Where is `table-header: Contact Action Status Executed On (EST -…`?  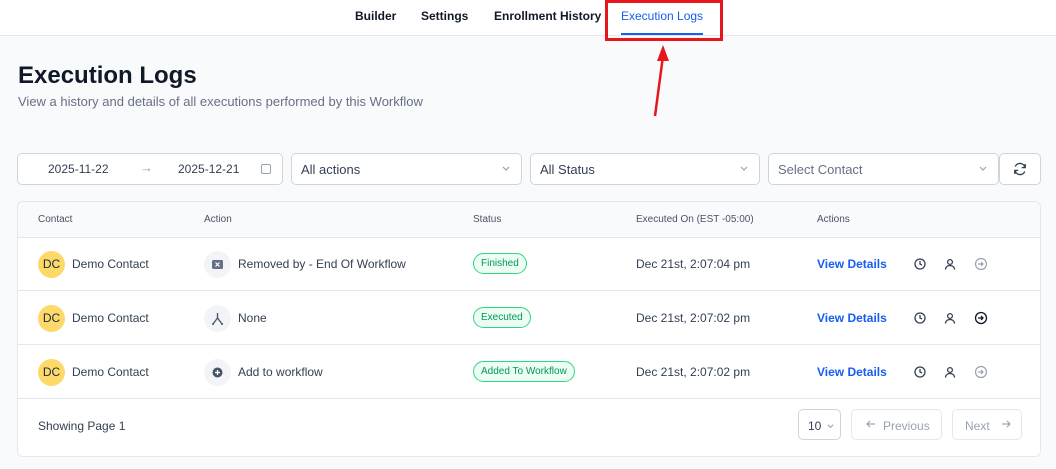 table-header: Contact Action Status Executed On (EST -… is located at coordinates (529, 220).